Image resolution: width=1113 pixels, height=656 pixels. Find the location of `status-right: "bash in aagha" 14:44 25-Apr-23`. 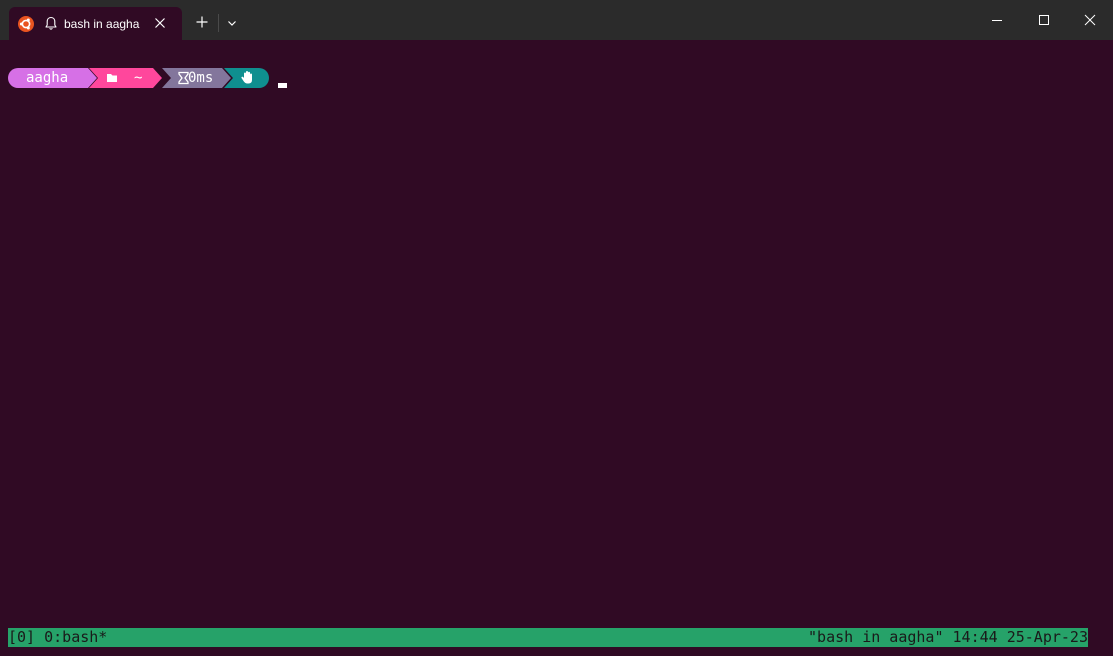

status-right: "bash in aagha" 14:44 25-Apr-23 is located at coordinates (948, 637).